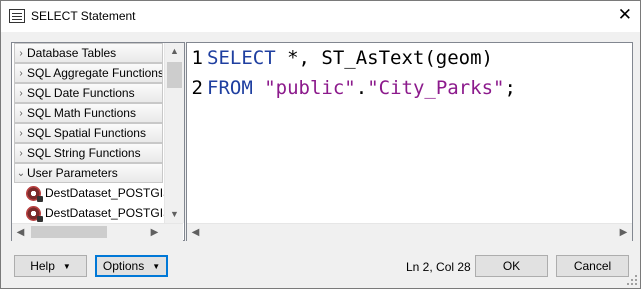 The image size is (641, 289). I want to click on cursor-position-status: Ln 2, Col 28, so click(438, 267).